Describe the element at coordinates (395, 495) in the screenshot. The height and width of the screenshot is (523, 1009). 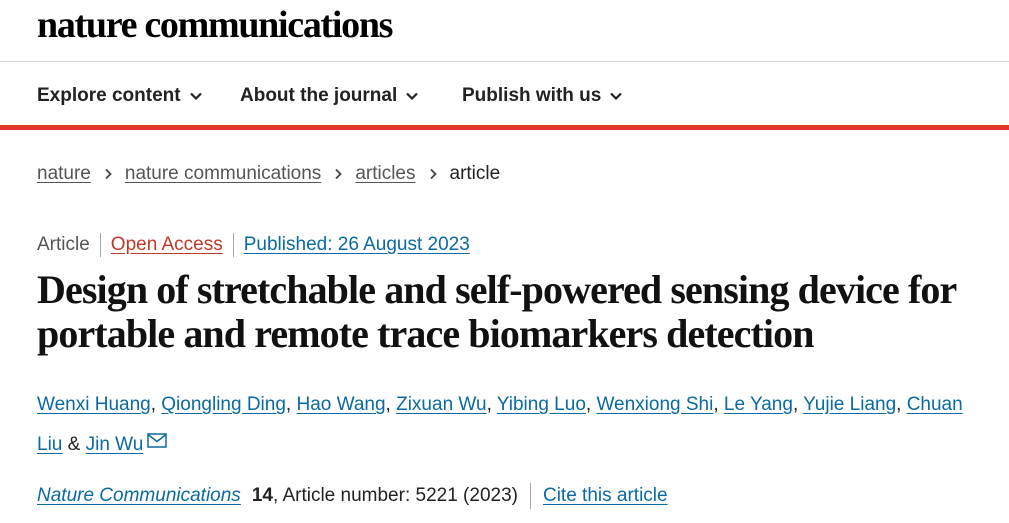
I see `article-number: , Article number: 5221 (2023)` at that location.